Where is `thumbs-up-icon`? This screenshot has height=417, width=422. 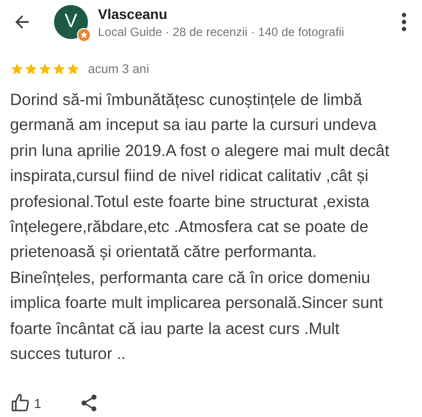
thumbs-up-icon is located at coordinates (20, 403).